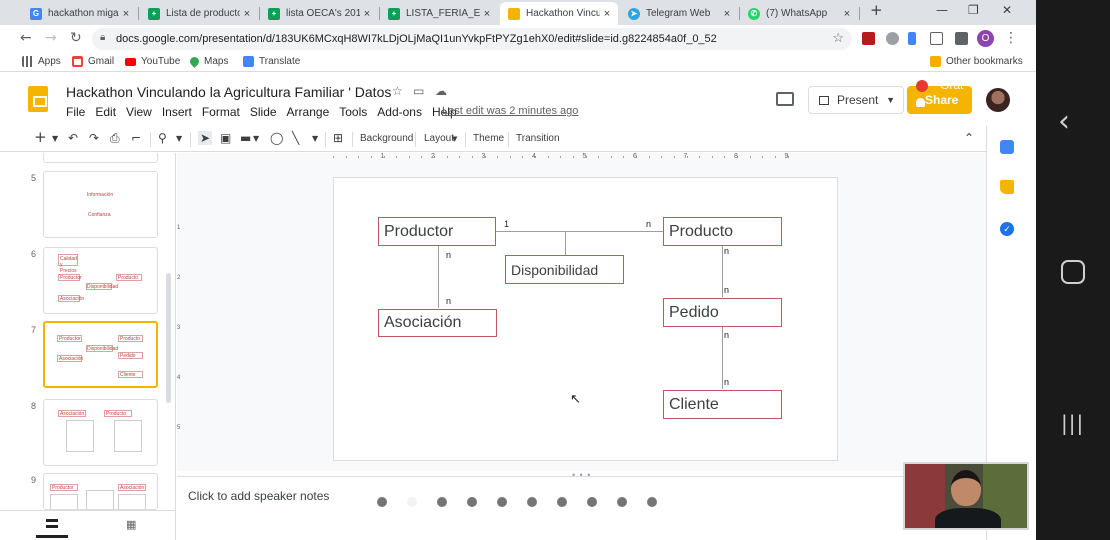  Describe the element at coordinates (868, 38) in the screenshot. I see `pdf-extension-icon` at that location.